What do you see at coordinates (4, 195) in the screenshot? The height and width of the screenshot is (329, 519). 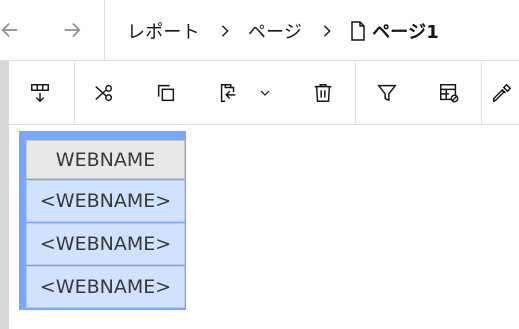 I see `left-gutter` at bounding box center [4, 195].